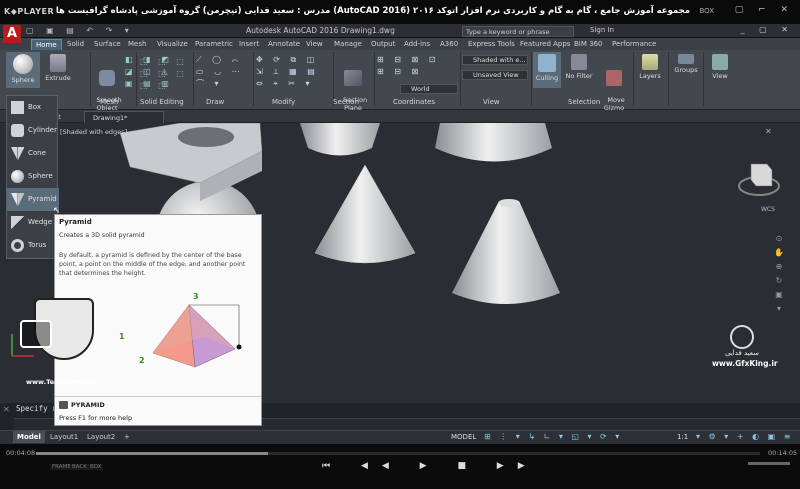 Image resolution: width=800 pixels, height=489 pixels. What do you see at coordinates (602, 30) in the screenshot?
I see `sign-in-link: Sign In` at bounding box center [602, 30].